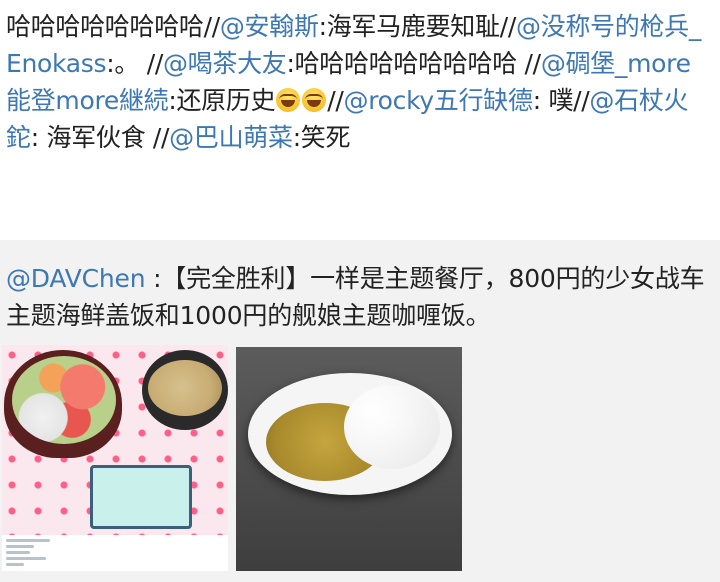 This screenshot has height=582, width=720. Describe the element at coordinates (100, 137) in the screenshot. I see `post-text-segment: : 海军伙食 //` at that location.